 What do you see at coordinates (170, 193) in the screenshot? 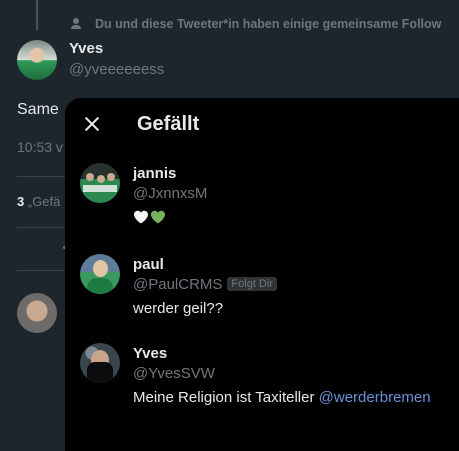
I see `user-handle: @JxnnxsM` at bounding box center [170, 193].